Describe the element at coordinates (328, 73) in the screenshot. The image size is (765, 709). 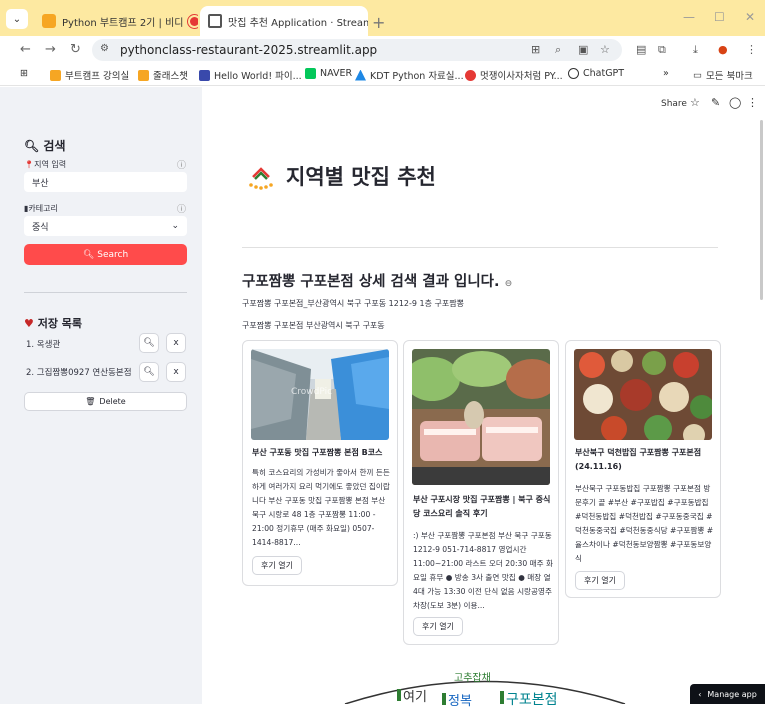
I see `bookmark-item: NAVER` at that location.